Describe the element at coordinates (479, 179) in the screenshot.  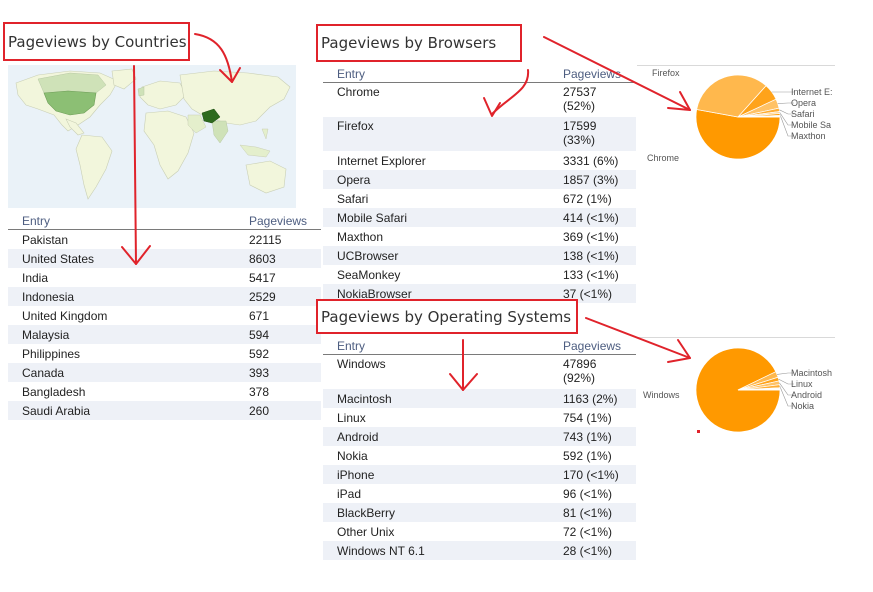
I see `table-row: Opera 1857 (3%)` at that location.